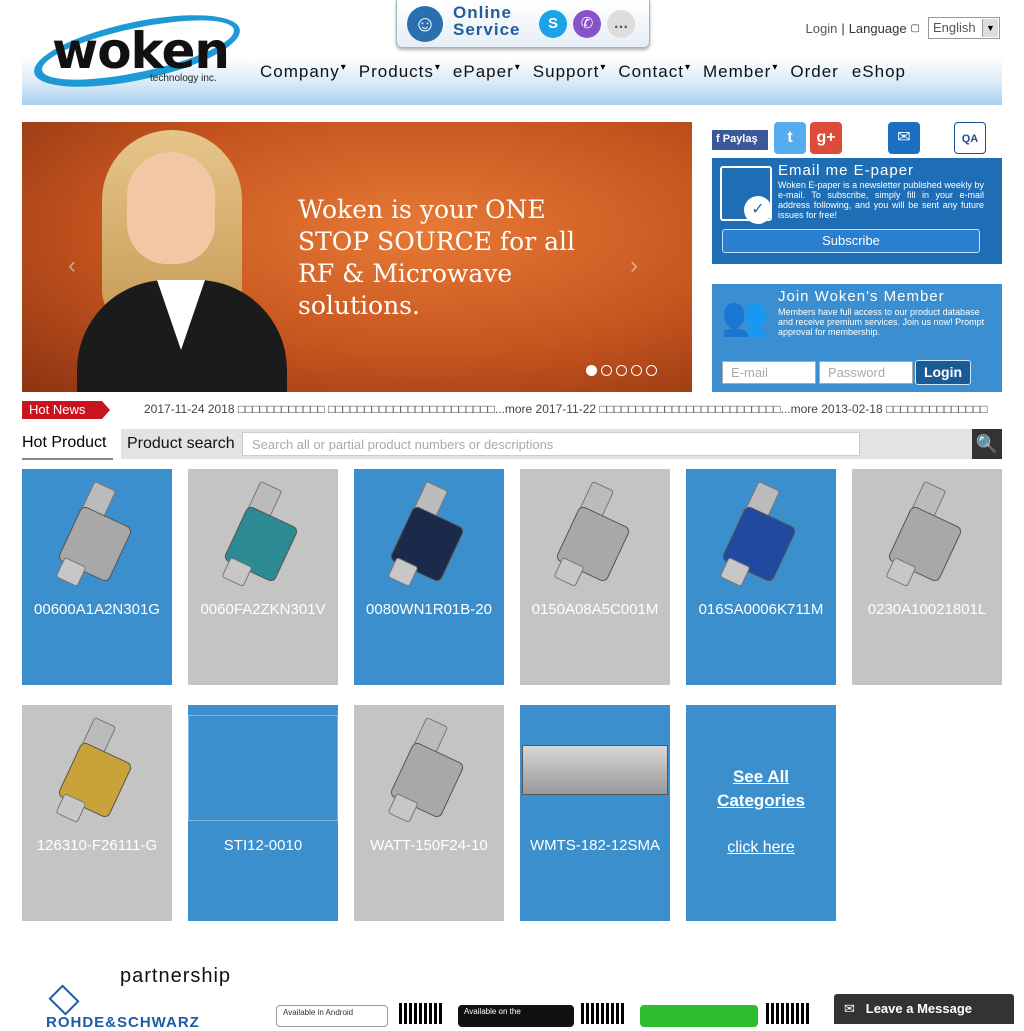 The width and height of the screenshot is (1024, 1031). What do you see at coordinates (866, 372) in the screenshot?
I see `password-field: Password` at bounding box center [866, 372].